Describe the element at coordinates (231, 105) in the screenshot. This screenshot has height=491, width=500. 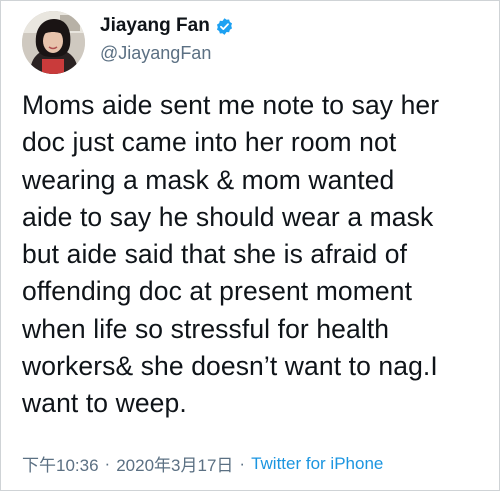
I see `tweet-text-line: Moms aide sent me note to say her` at that location.